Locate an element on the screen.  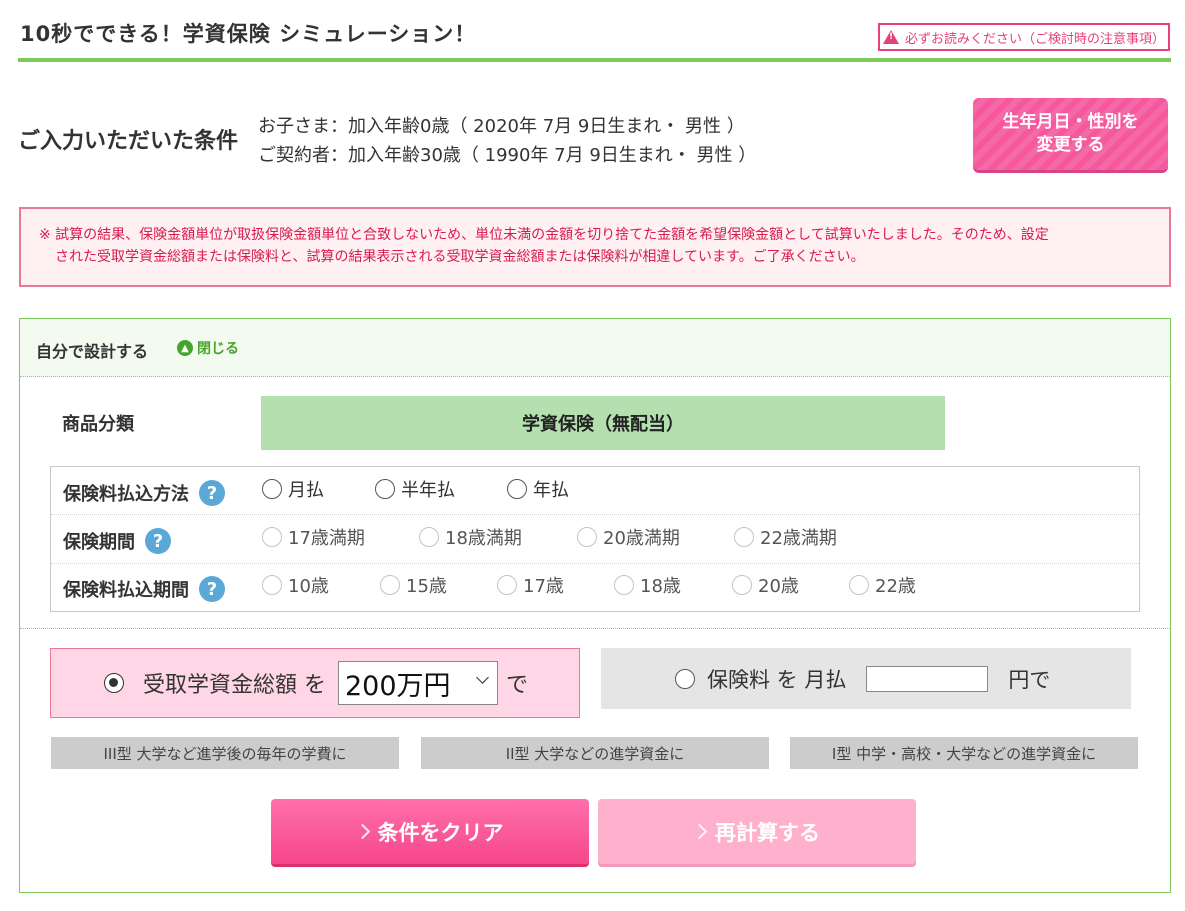
option-label: 月払 is located at coordinates (306, 490).